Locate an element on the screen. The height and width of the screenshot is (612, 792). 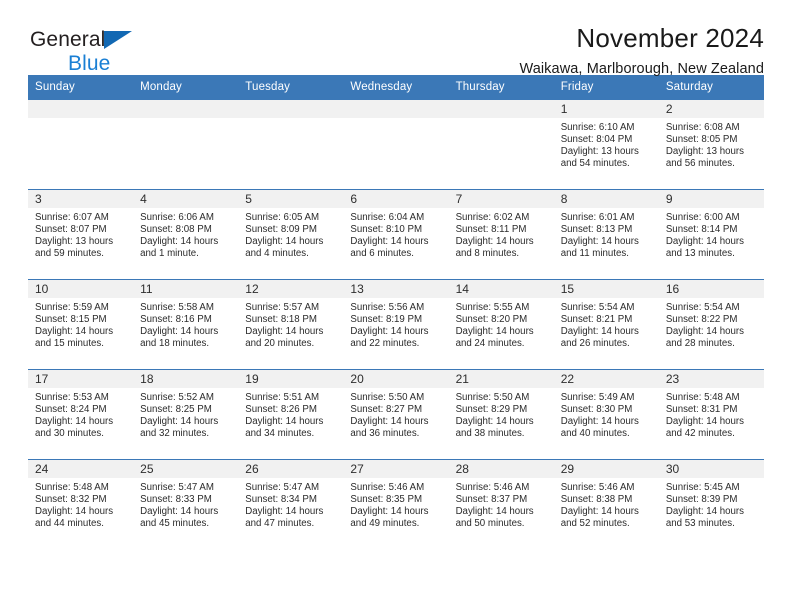
day-number: 5 is located at coordinates (291, 199).